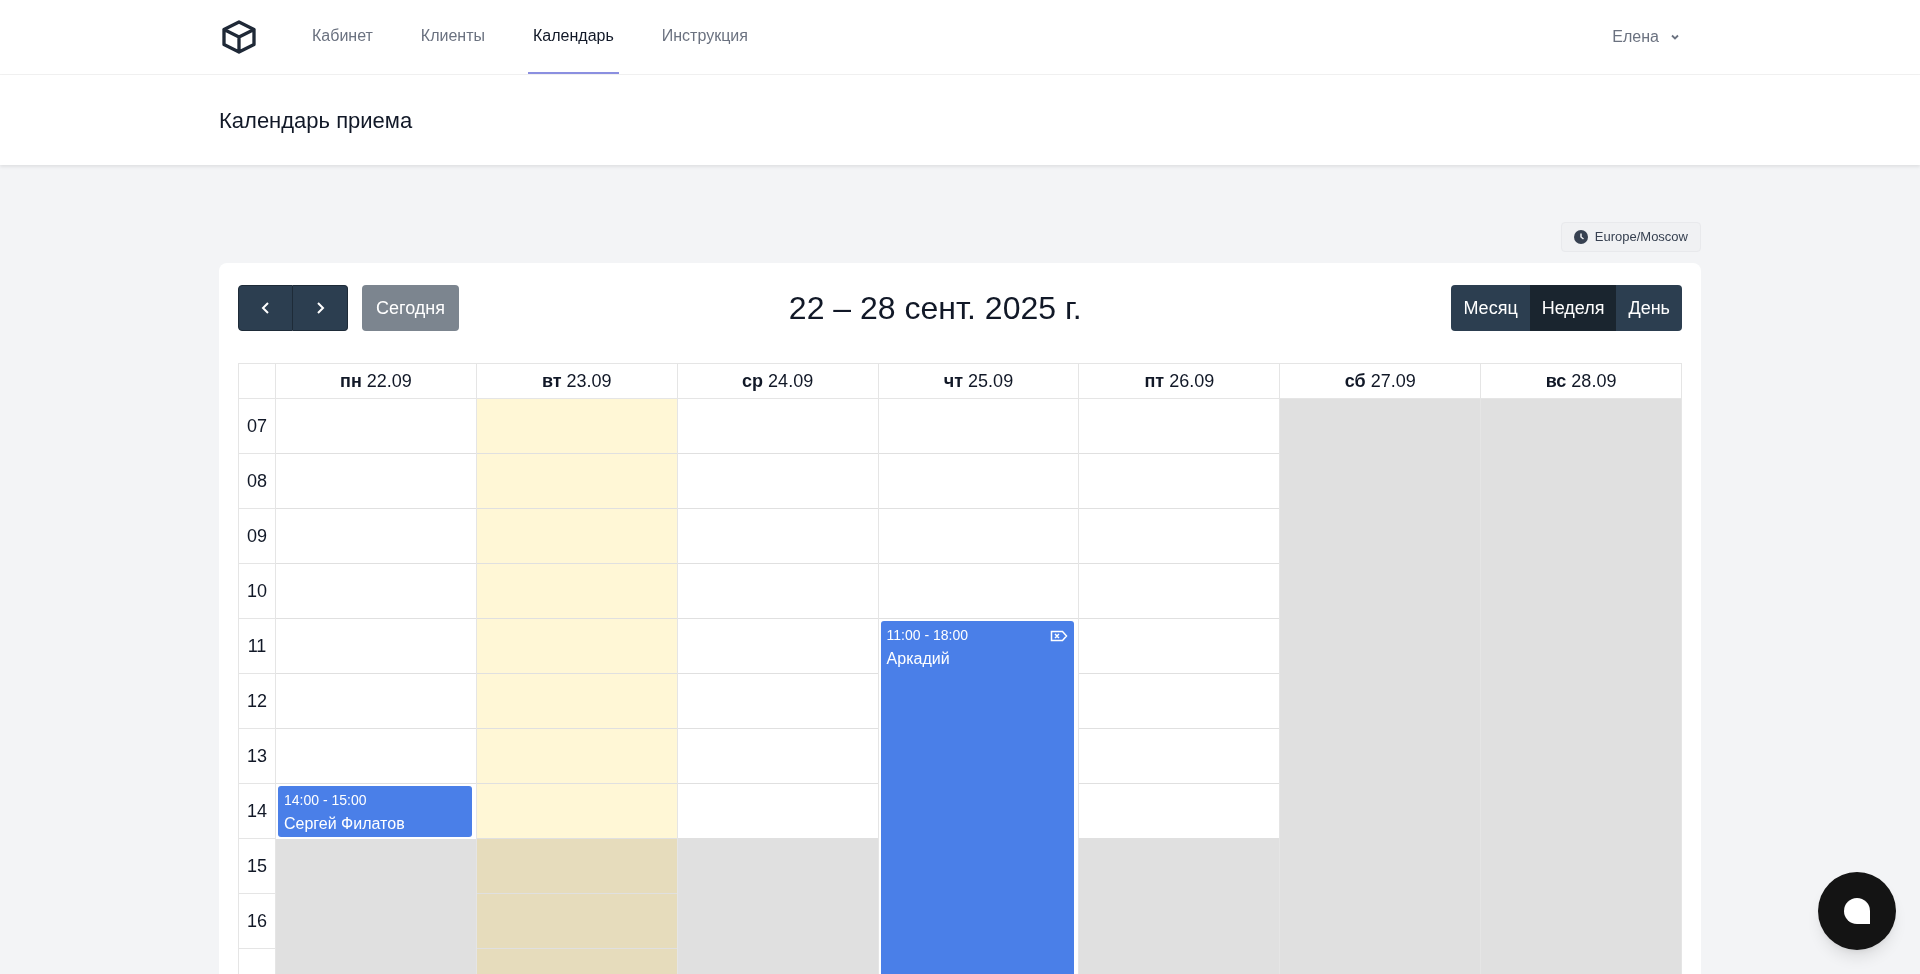 The image size is (1920, 974). I want to click on hour-label: 14, so click(257, 811).